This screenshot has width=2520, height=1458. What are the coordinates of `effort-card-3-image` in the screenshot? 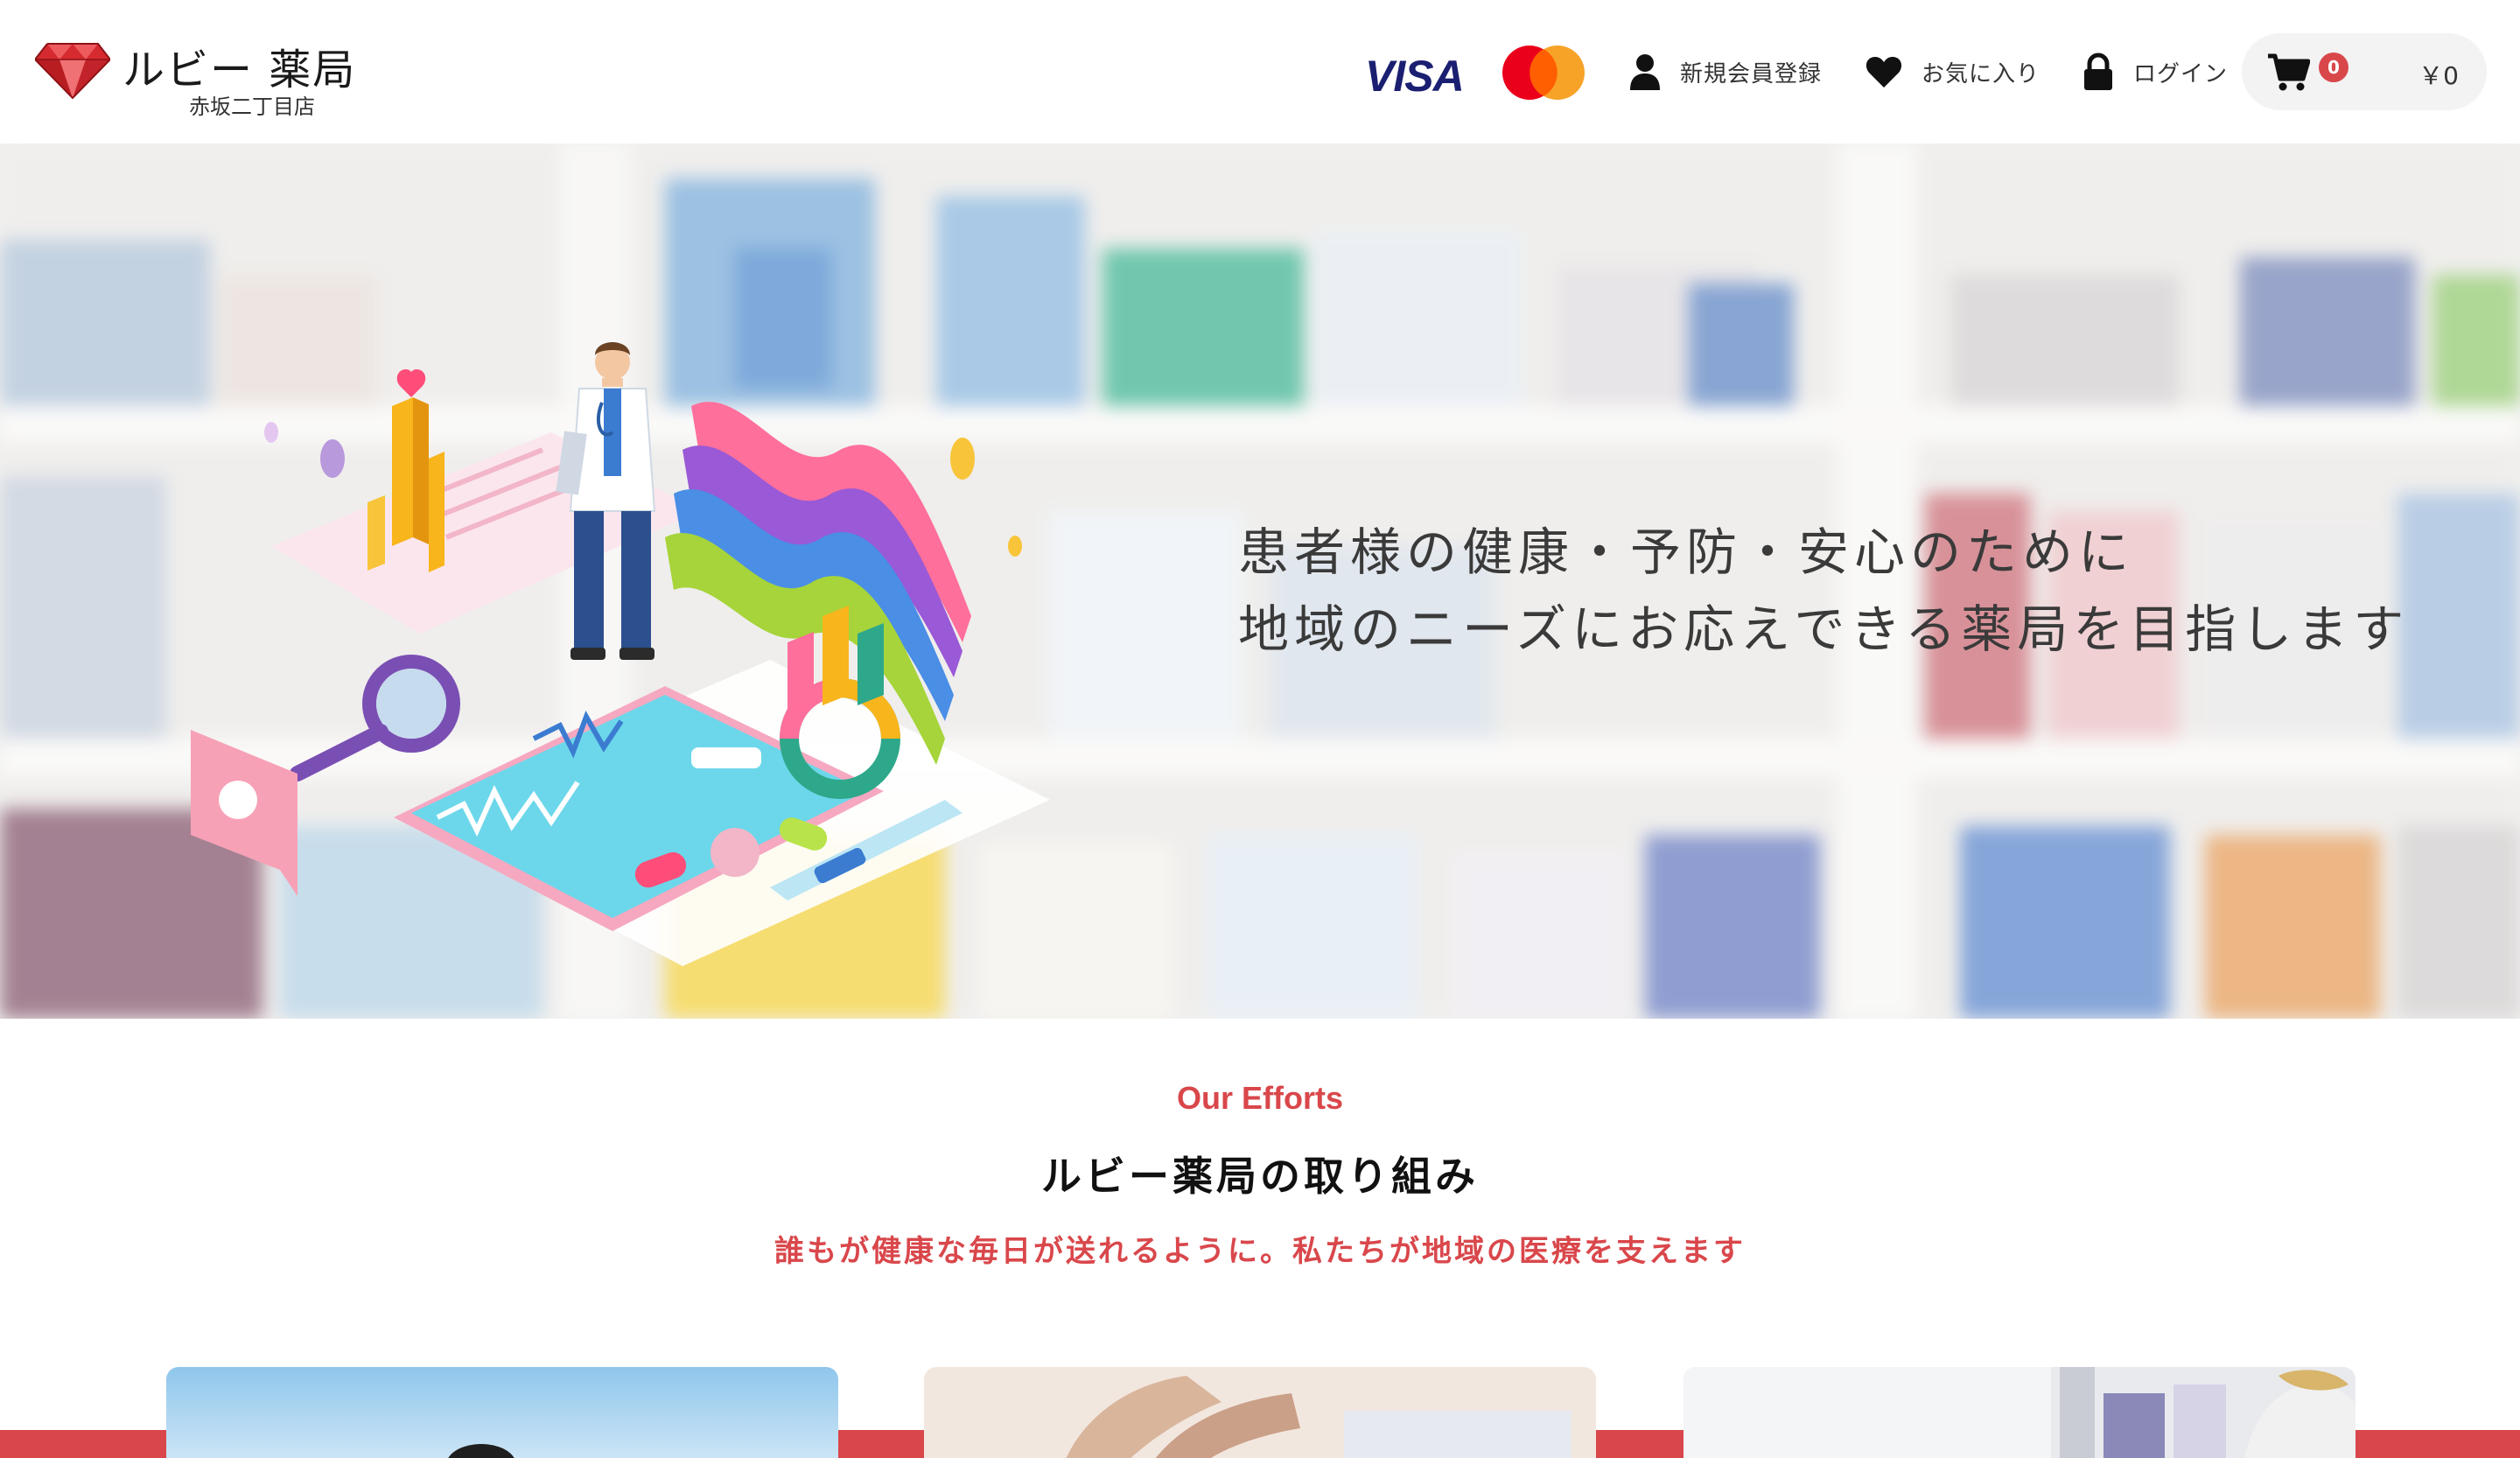 It's located at (2020, 1412).